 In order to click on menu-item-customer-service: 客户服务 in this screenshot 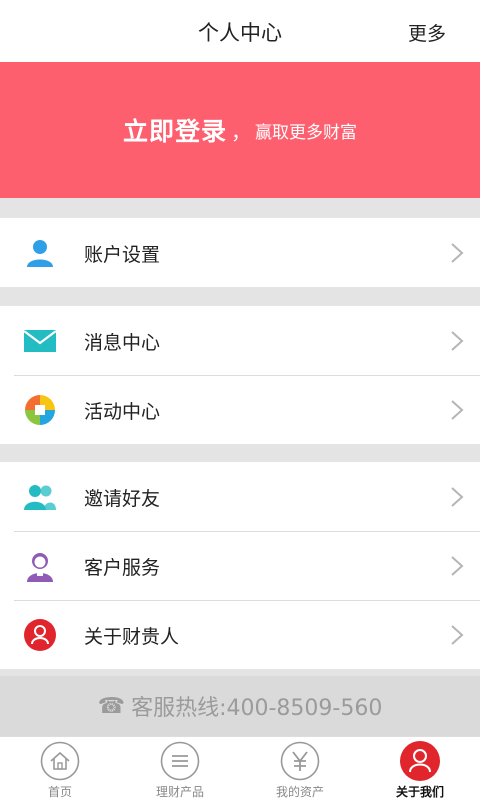, I will do `click(240, 565)`.